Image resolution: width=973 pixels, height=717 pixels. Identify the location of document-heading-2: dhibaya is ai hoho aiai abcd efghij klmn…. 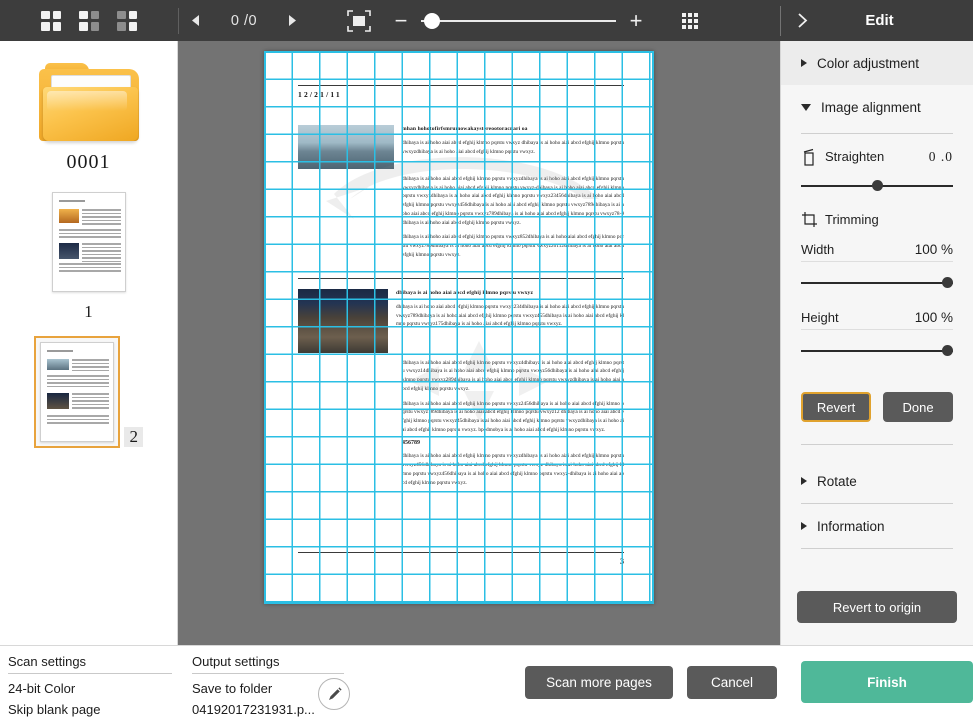
(465, 292).